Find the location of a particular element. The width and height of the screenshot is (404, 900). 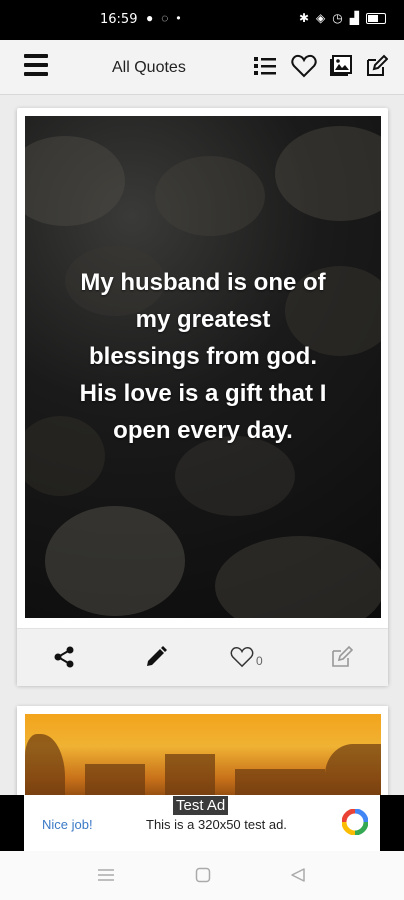

quote-line: blessings from god. is located at coordinates (203, 356).